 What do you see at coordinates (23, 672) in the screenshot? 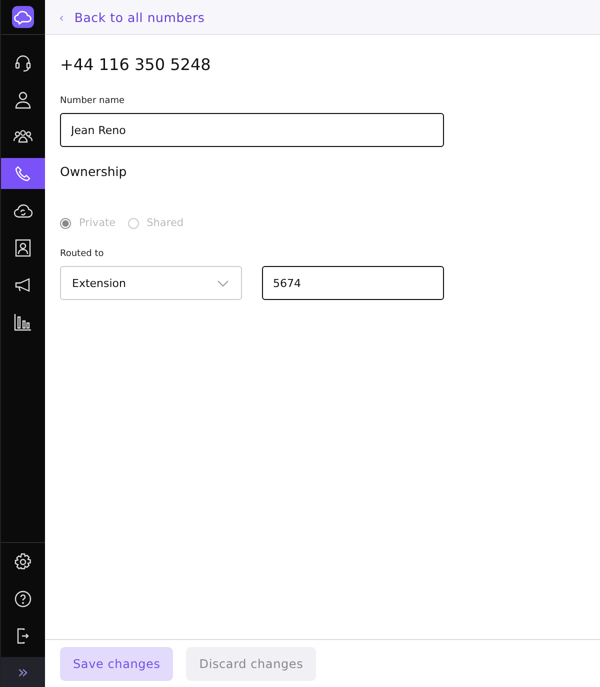
I see `expand-button: »` at bounding box center [23, 672].